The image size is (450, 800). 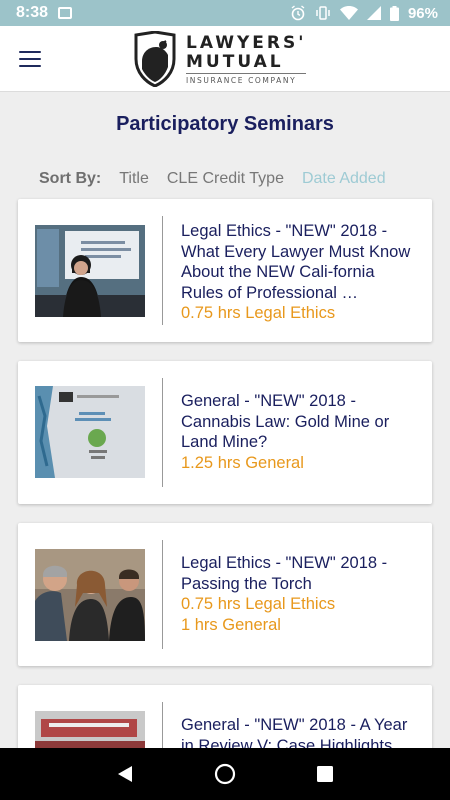 What do you see at coordinates (246, 78) in the screenshot?
I see `logo-line-3: INSURANCE COMPANY` at bounding box center [246, 78].